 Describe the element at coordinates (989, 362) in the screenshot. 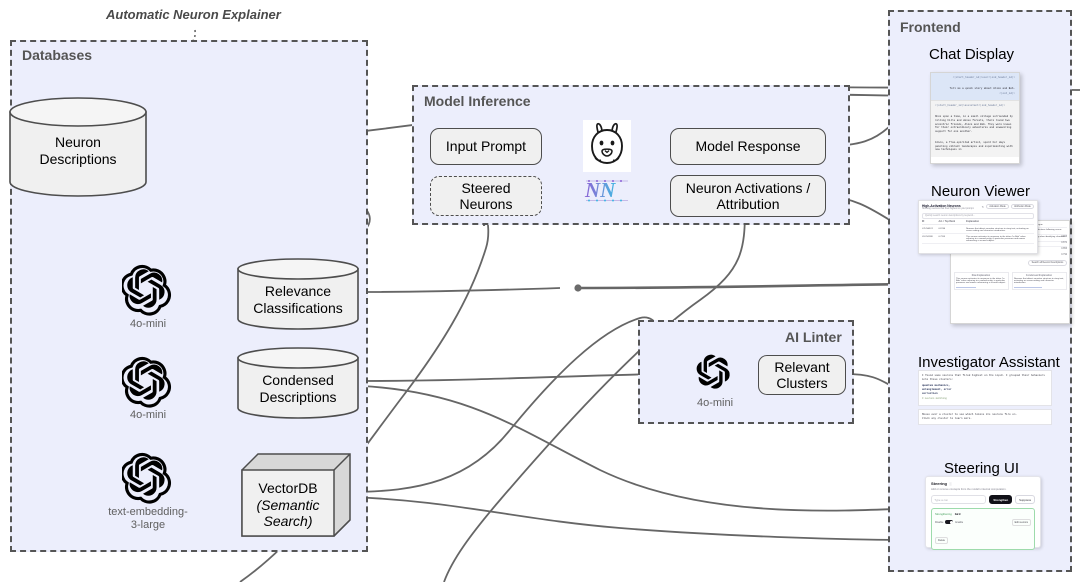

I see `section-title-investigator-assistant: Investigator Assistant` at that location.